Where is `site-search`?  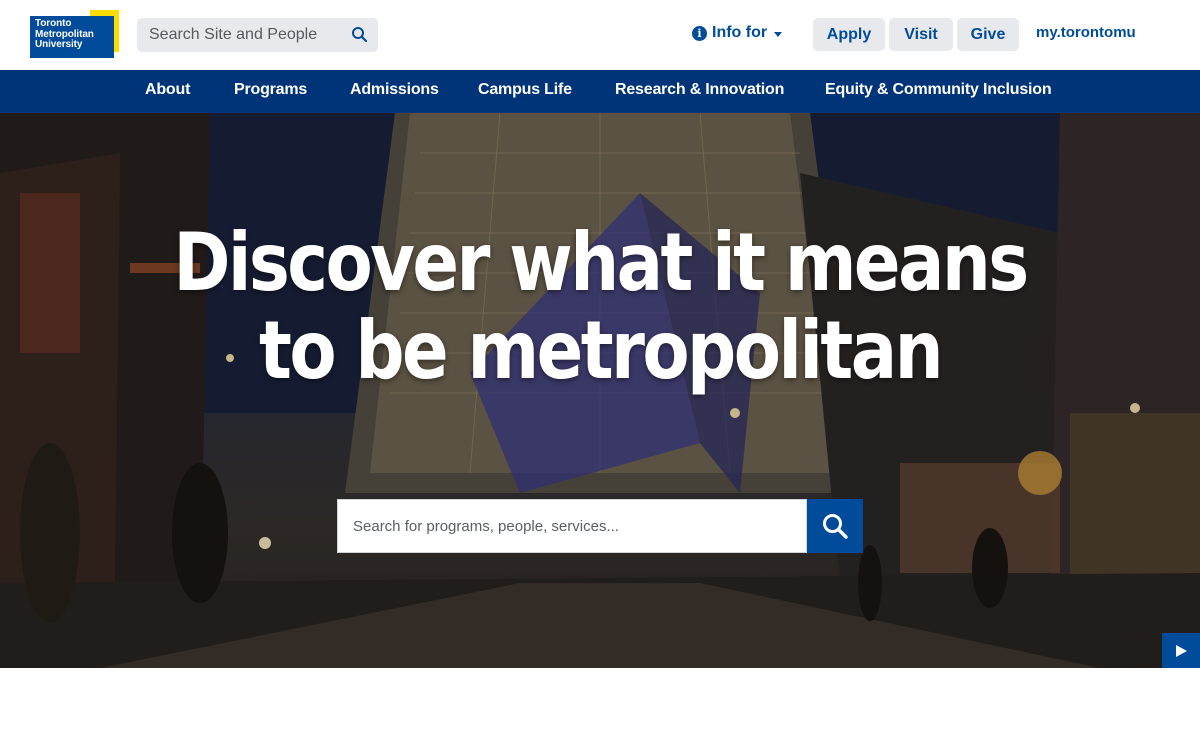 site-search is located at coordinates (257, 35).